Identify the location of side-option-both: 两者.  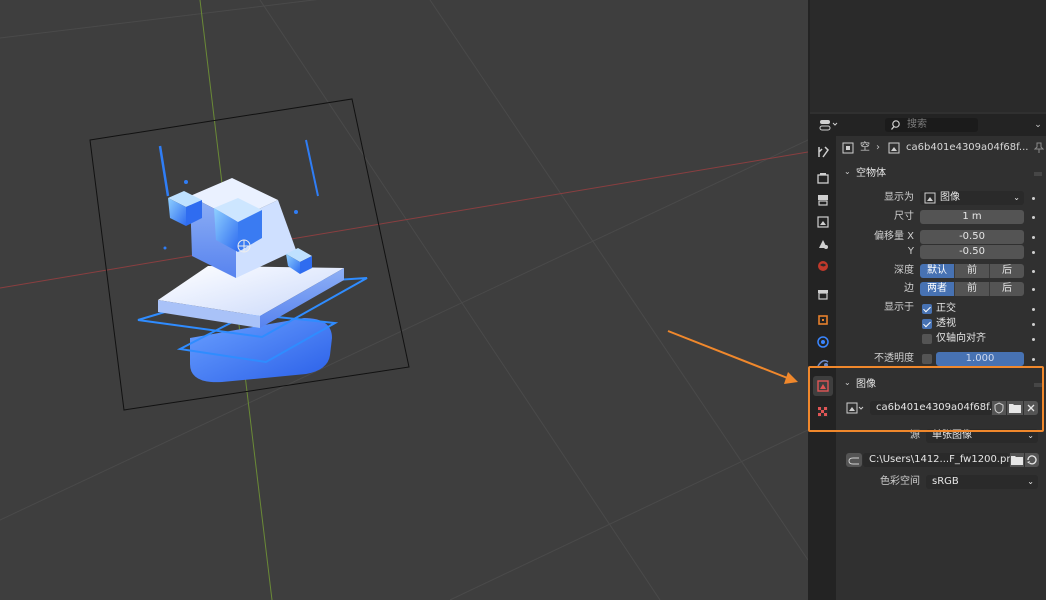
(937, 289).